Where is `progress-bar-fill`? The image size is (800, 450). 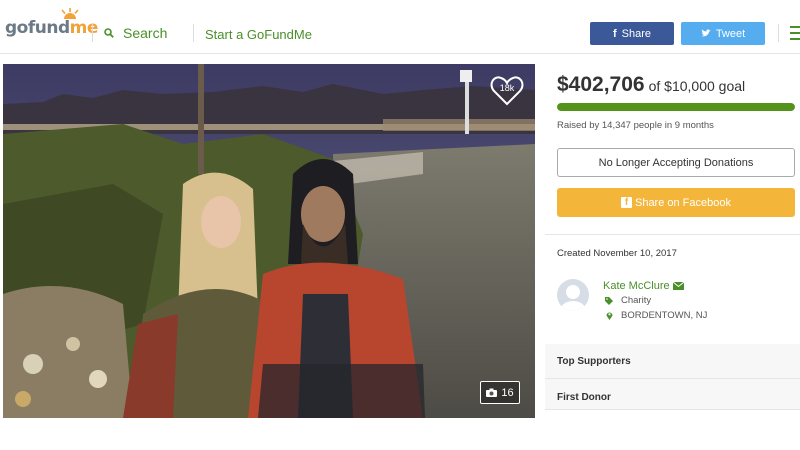 progress-bar-fill is located at coordinates (676, 107).